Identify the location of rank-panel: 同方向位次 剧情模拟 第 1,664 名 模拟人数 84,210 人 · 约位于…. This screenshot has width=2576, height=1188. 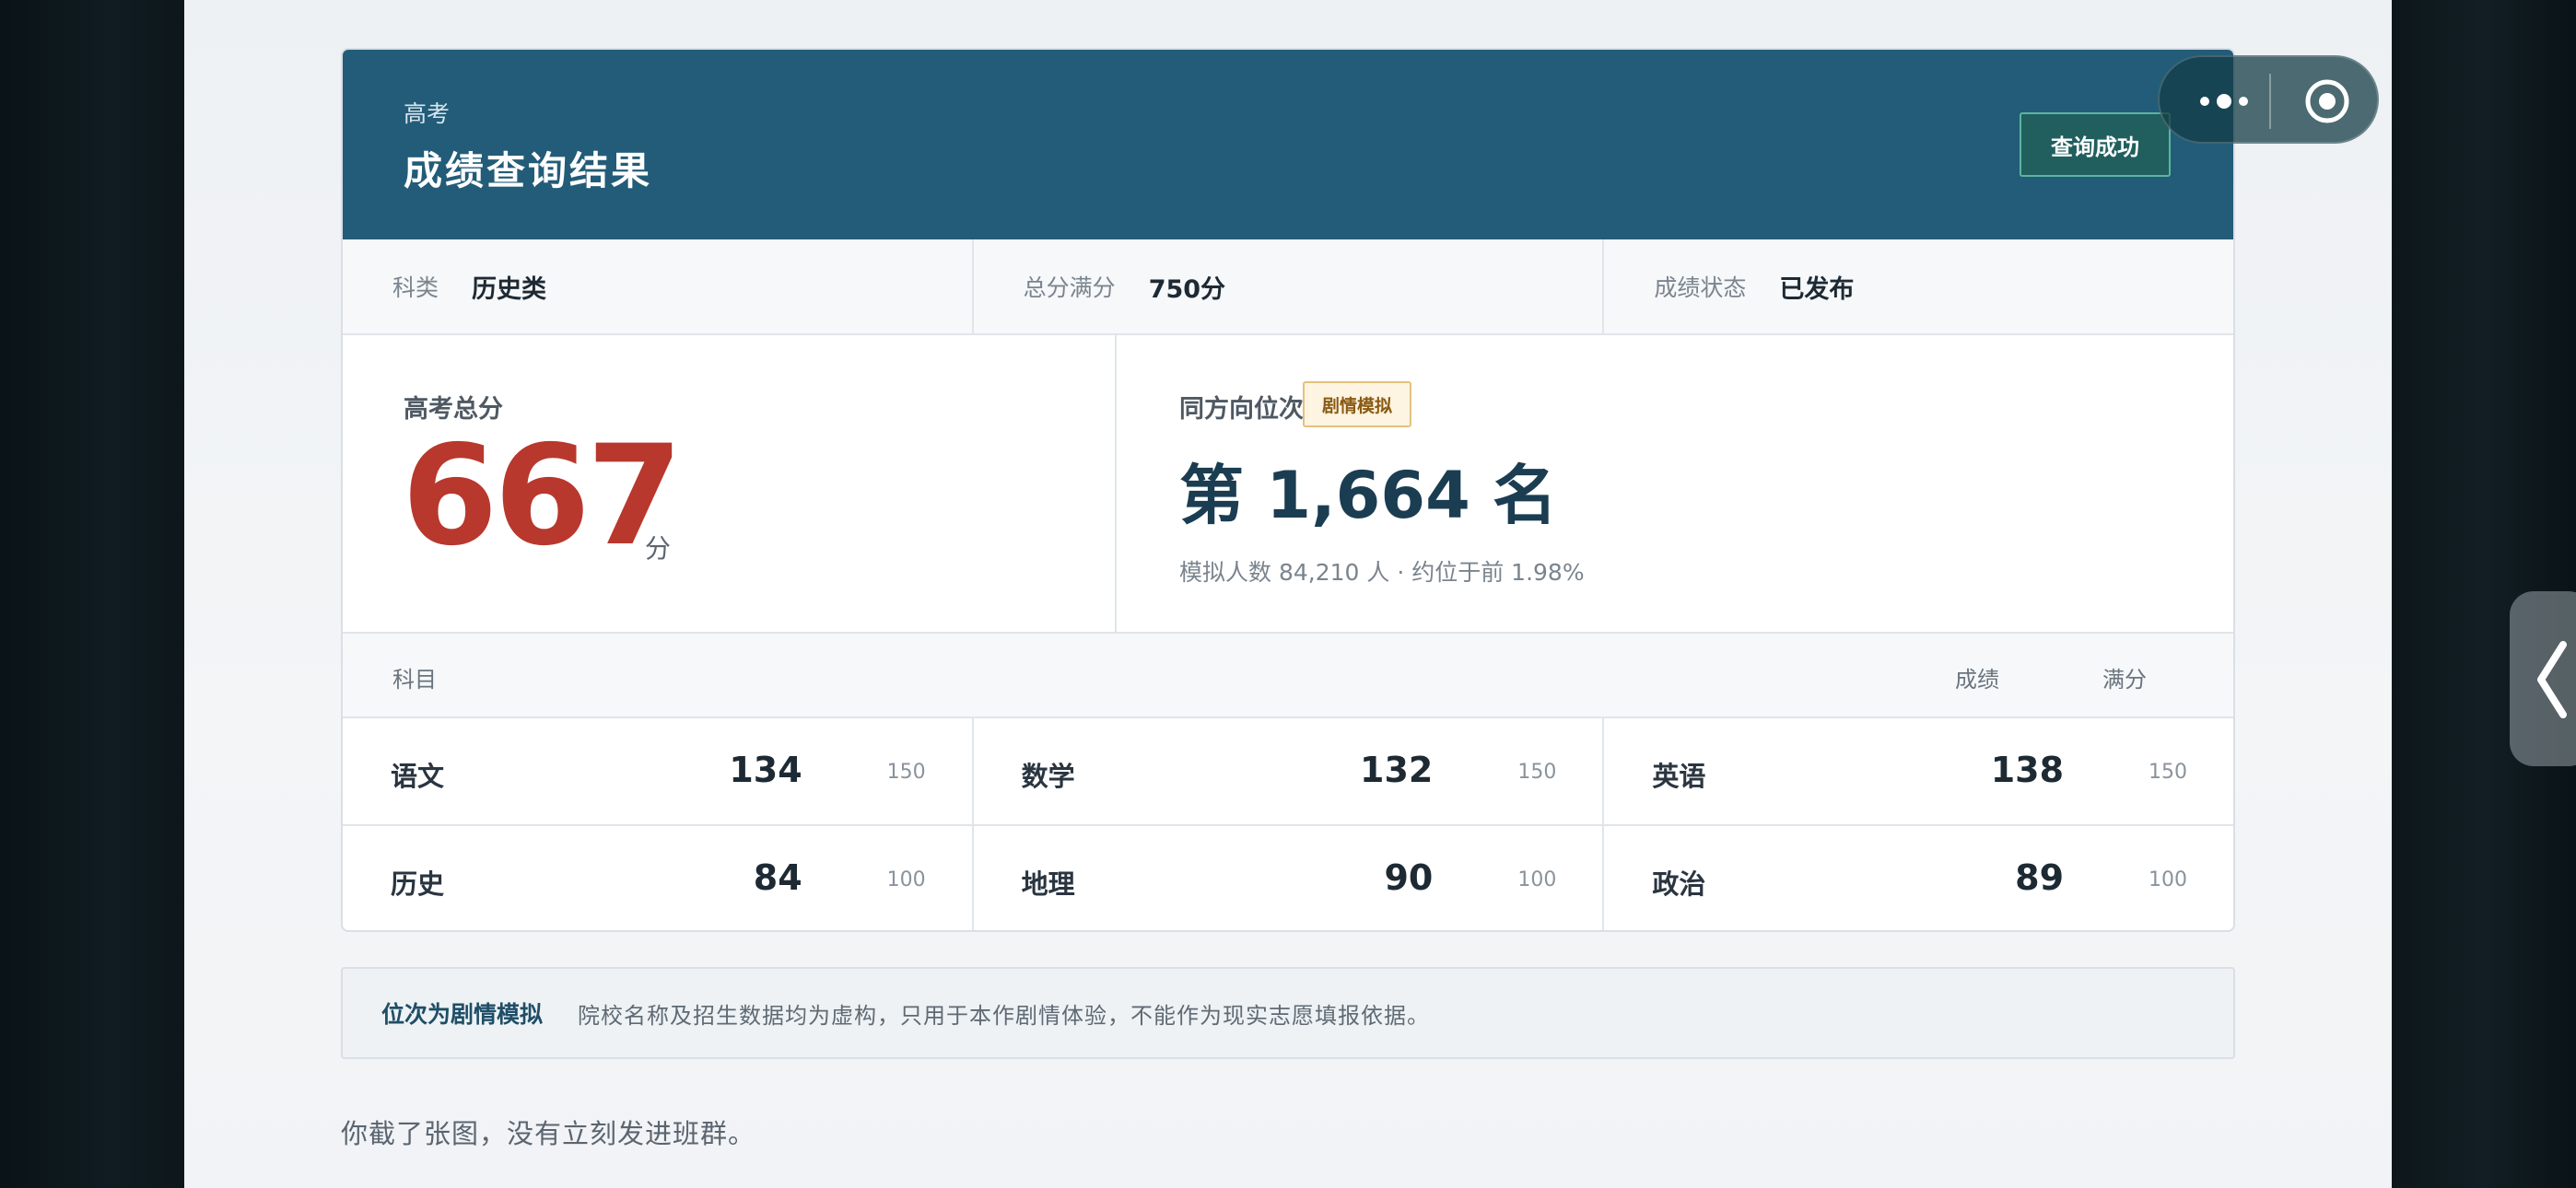
(1675, 483).